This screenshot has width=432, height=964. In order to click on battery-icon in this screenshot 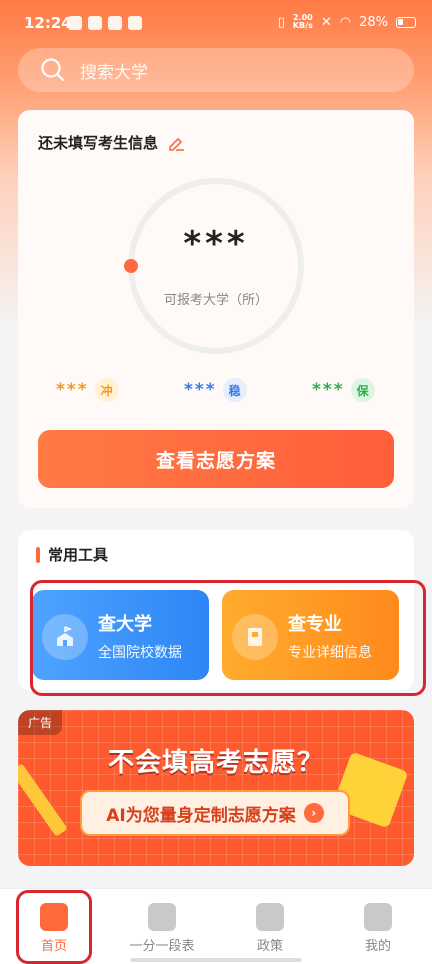, I will do `click(406, 22)`.